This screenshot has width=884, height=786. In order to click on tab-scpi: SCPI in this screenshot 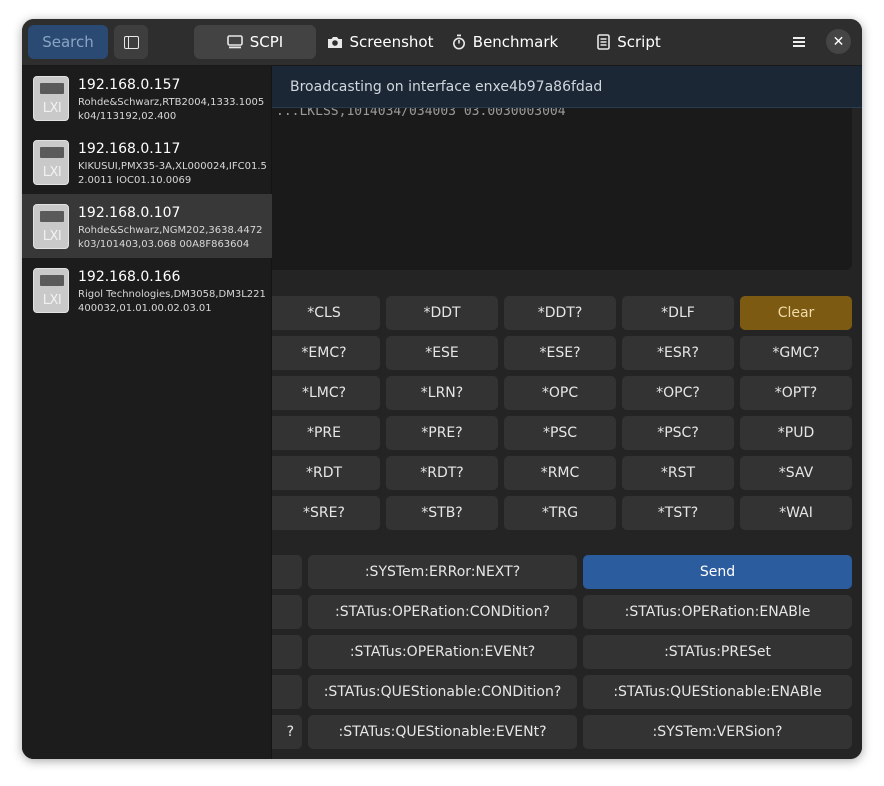, I will do `click(255, 42)`.